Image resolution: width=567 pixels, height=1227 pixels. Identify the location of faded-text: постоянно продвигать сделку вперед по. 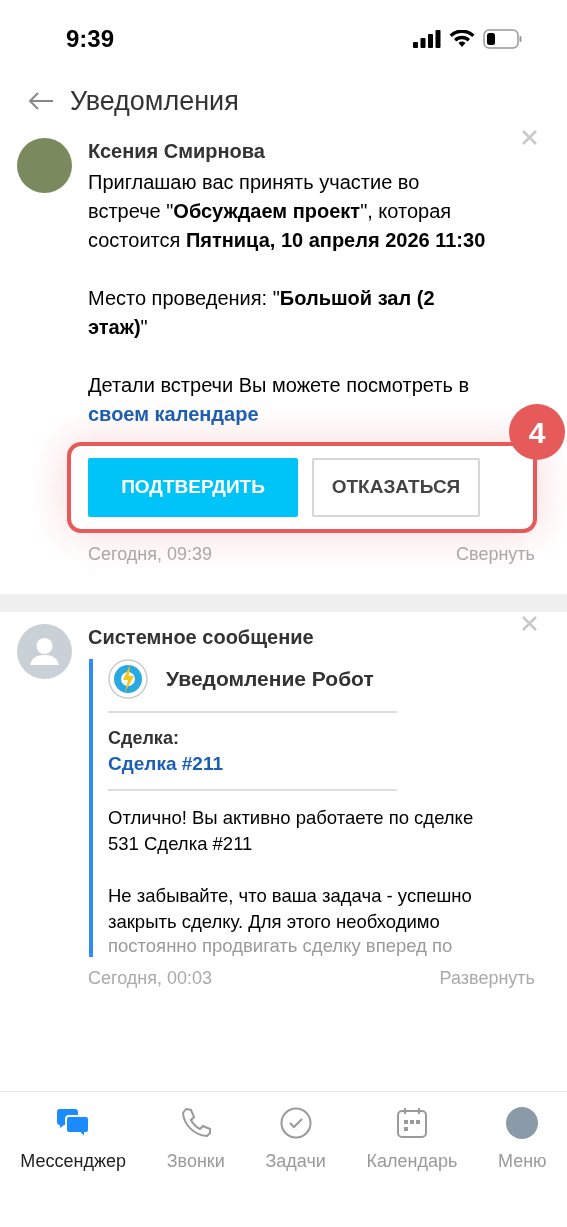
(281, 946).